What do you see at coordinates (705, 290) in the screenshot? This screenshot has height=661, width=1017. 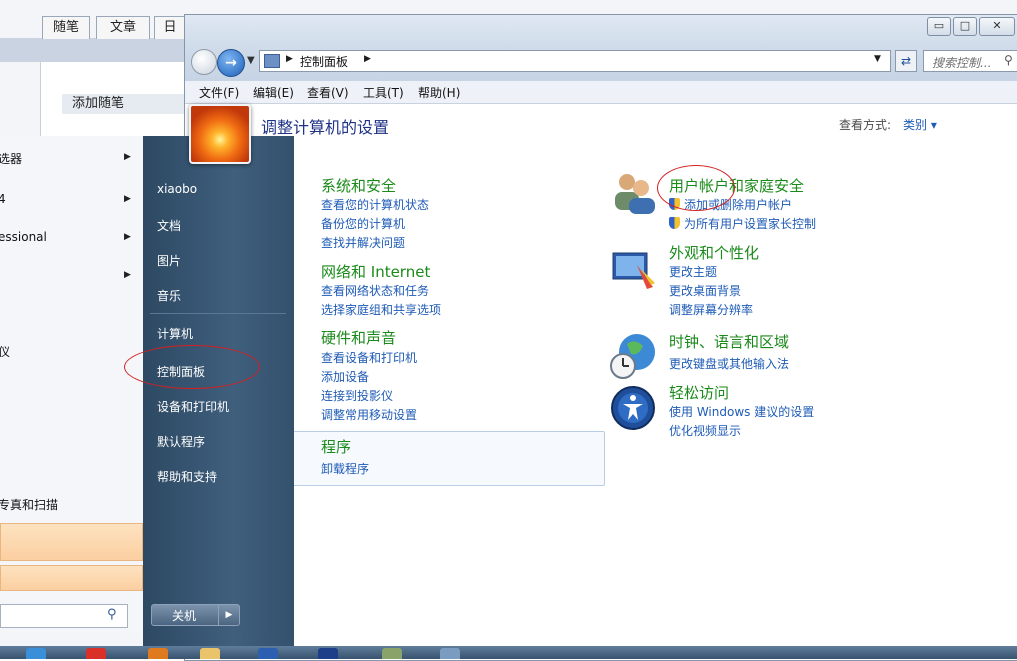 I see `link-desktop-background: 更改桌面背景` at bounding box center [705, 290].